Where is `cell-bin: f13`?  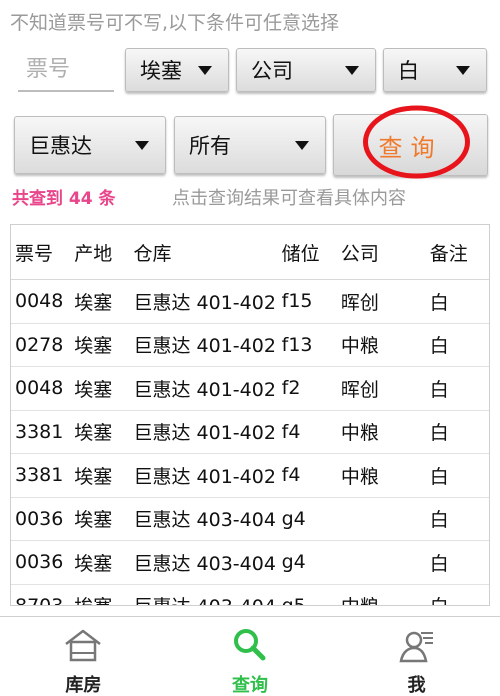
cell-bin: f13 is located at coordinates (297, 344).